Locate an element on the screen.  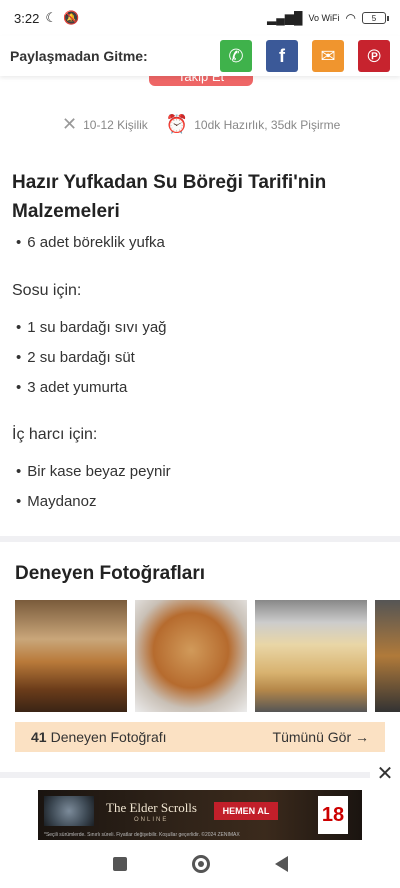
signal-icon: ▂▄▆█ is located at coordinates (285, 18).